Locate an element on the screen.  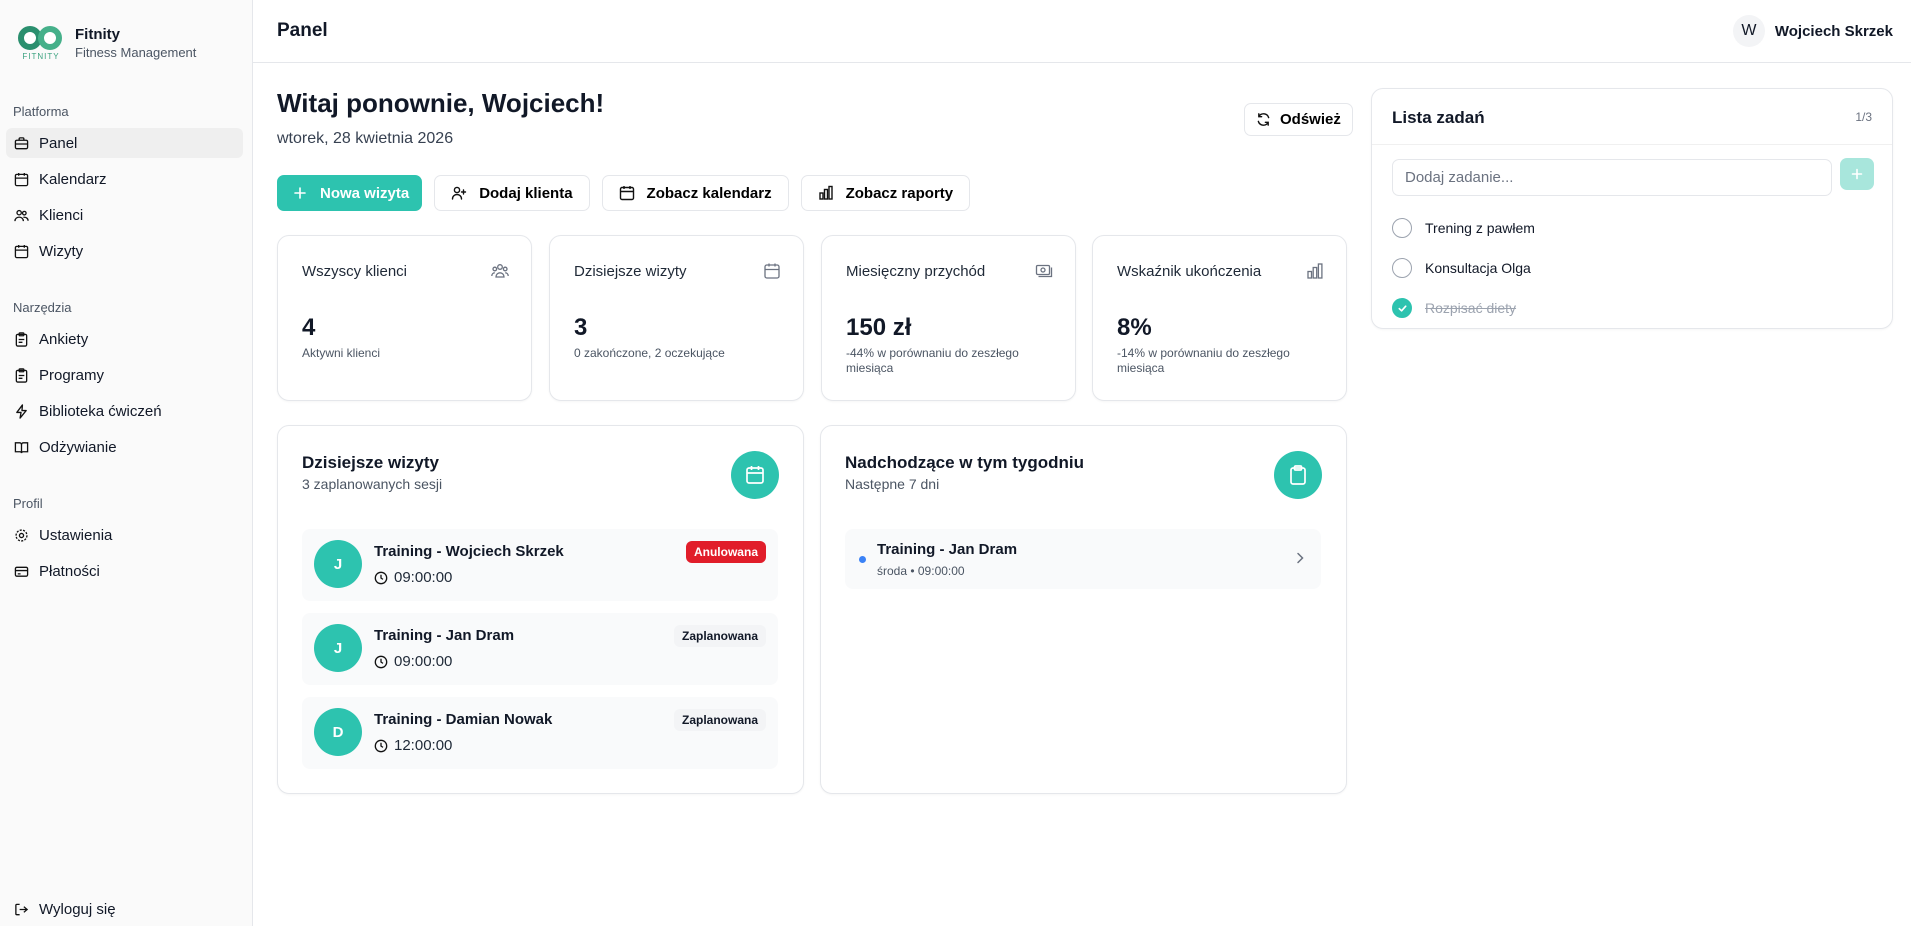
sidebar-item-label: Klienci is located at coordinates (61, 215).